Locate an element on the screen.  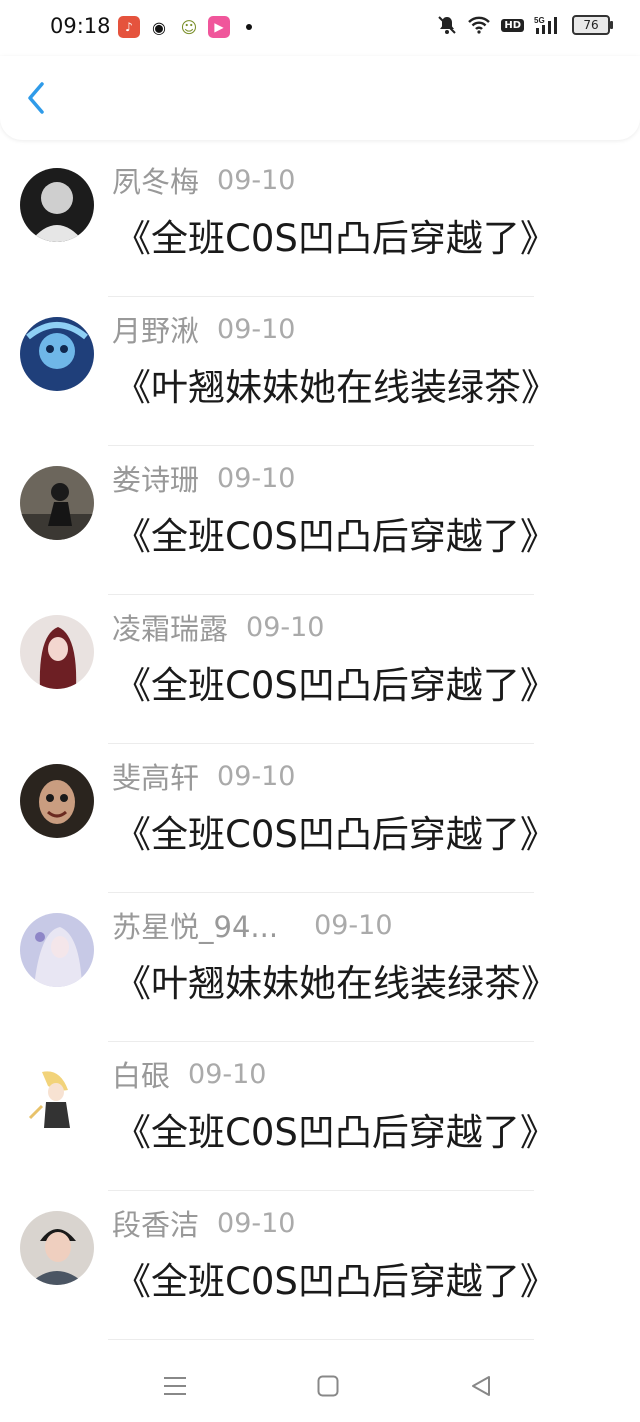
music-app-icon: ♪ is located at coordinates (129, 27).